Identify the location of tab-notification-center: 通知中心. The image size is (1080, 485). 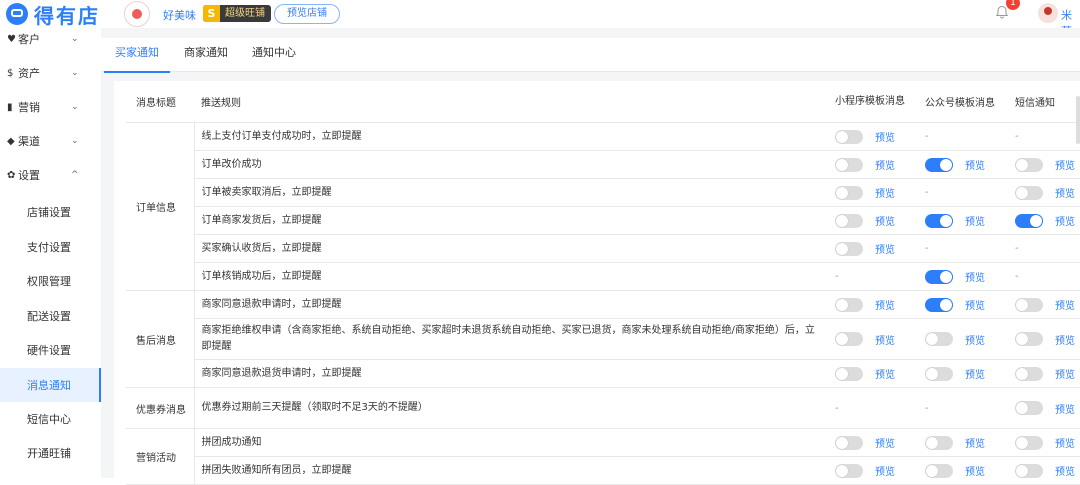
(274, 54).